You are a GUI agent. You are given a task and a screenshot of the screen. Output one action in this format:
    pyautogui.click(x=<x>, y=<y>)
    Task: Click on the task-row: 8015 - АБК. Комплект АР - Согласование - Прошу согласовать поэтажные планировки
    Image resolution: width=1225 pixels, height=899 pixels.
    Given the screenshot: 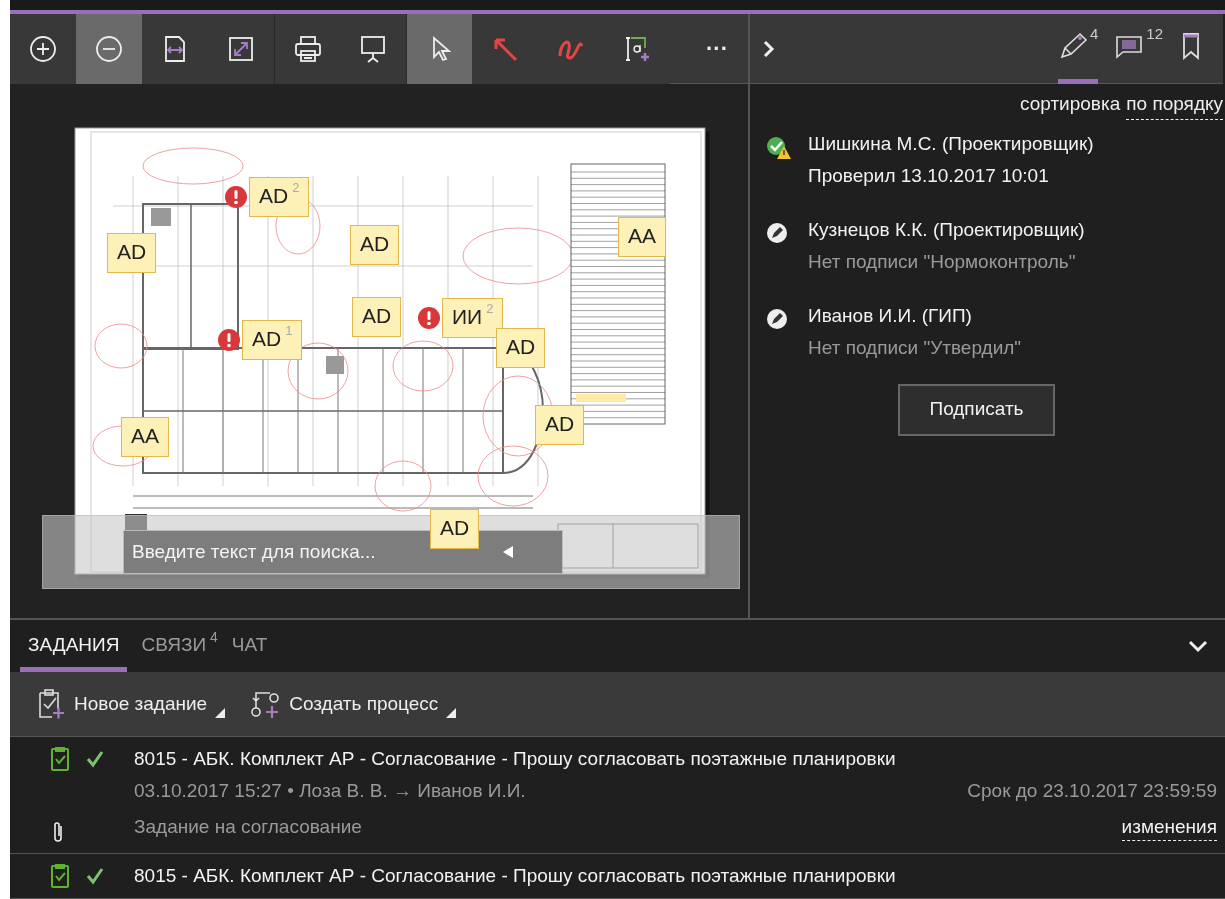 What is the action you would take?
    pyautogui.click(x=617, y=876)
    